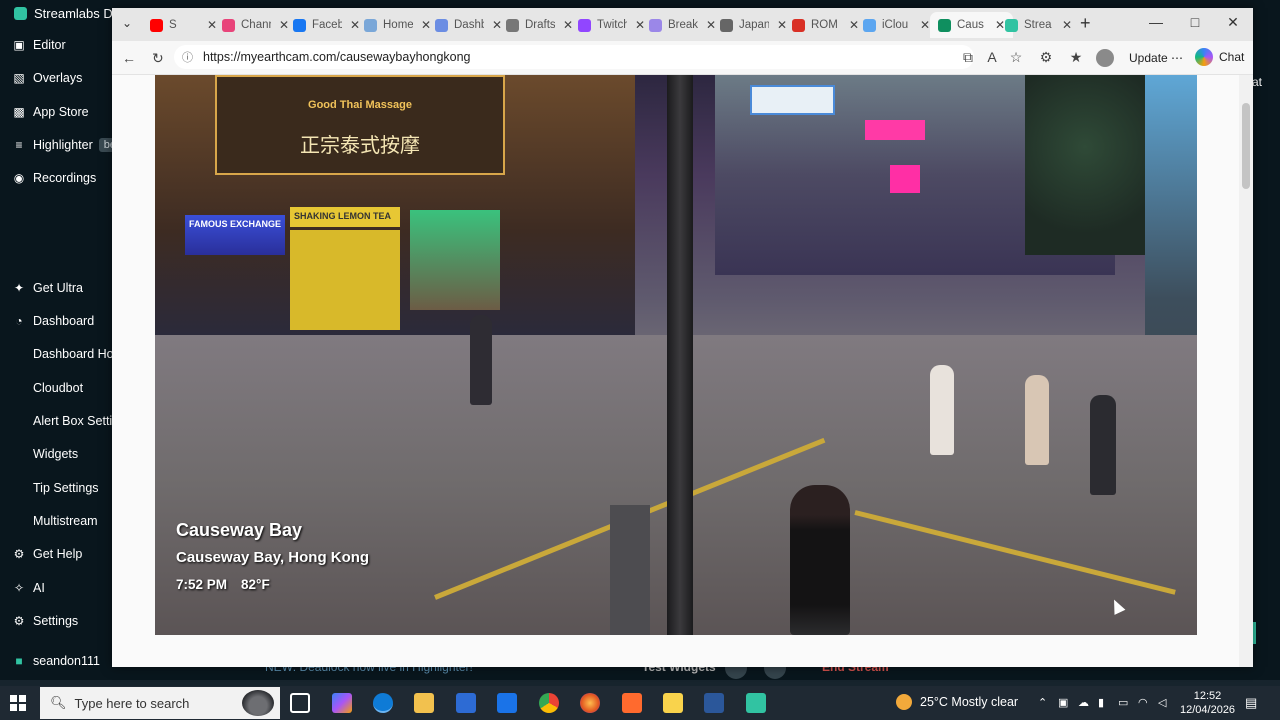  I want to click on help-icon: ⚙, so click(19, 554).